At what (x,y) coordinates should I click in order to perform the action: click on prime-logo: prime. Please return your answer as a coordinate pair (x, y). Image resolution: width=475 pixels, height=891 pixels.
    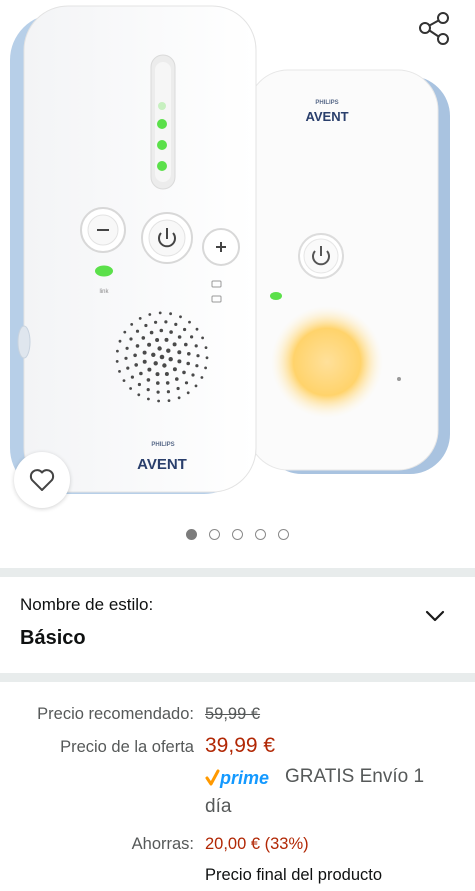
    Looking at the image, I should click on (237, 778).